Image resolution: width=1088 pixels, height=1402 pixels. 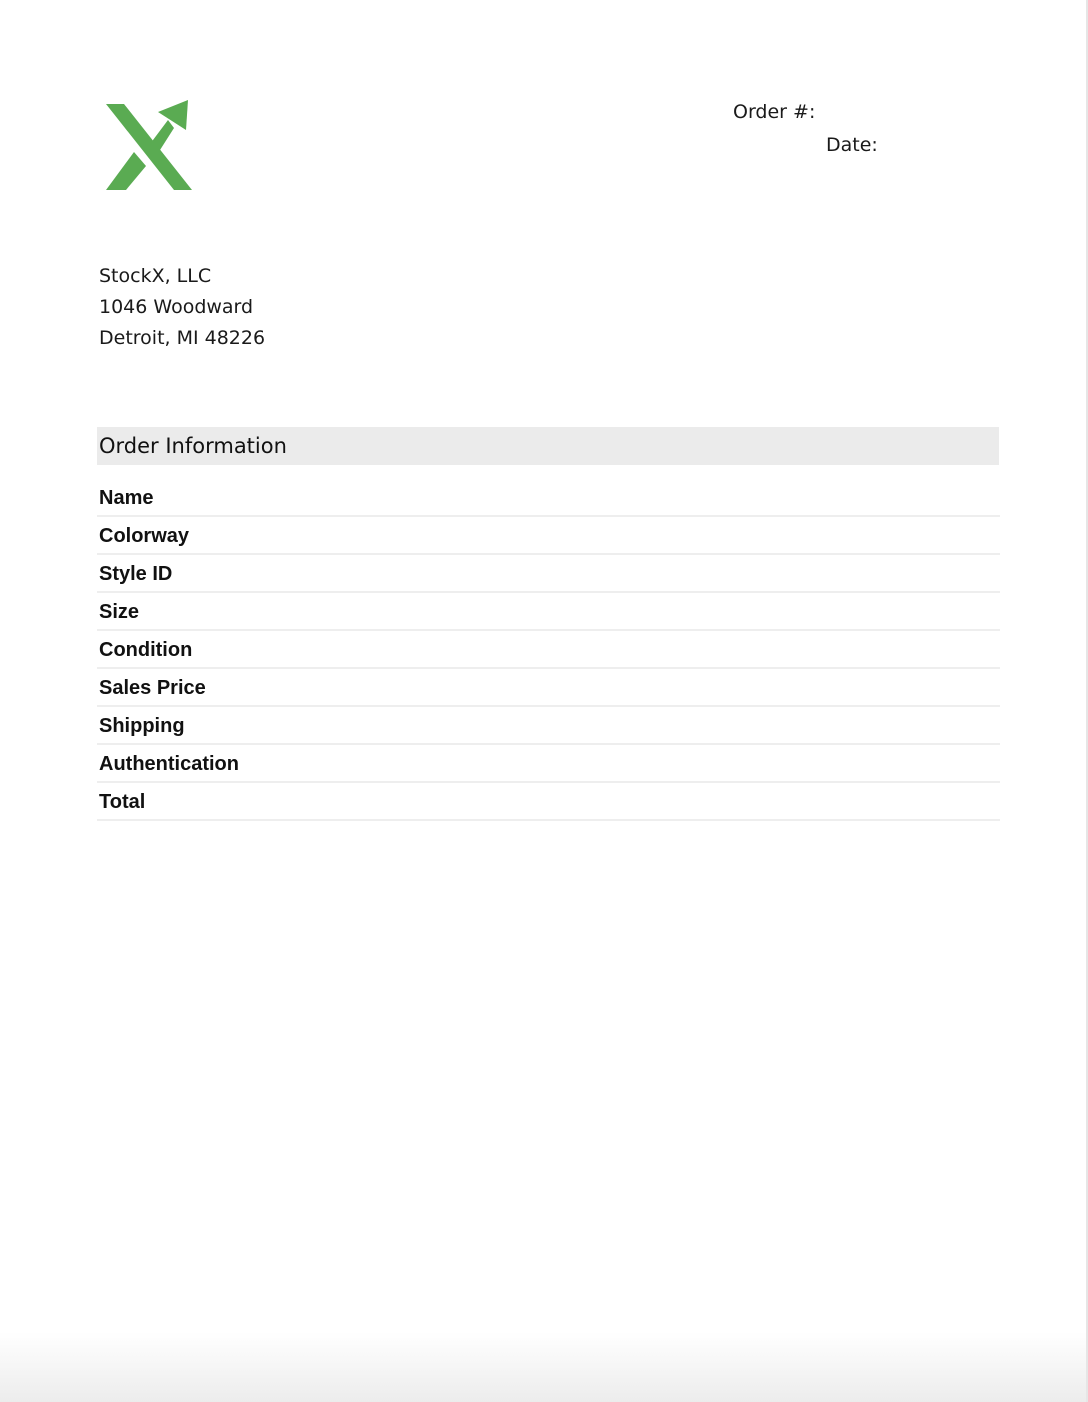 I want to click on row-label-total: Total, so click(x=122, y=802).